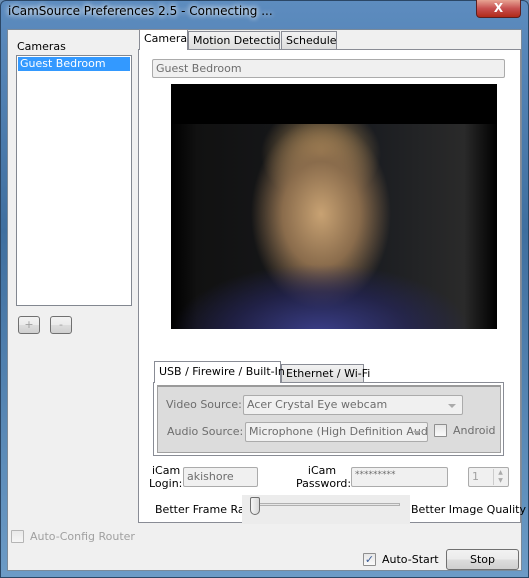 The image size is (529, 578). I want to click on tab-schedule: Schedule, so click(309, 40).